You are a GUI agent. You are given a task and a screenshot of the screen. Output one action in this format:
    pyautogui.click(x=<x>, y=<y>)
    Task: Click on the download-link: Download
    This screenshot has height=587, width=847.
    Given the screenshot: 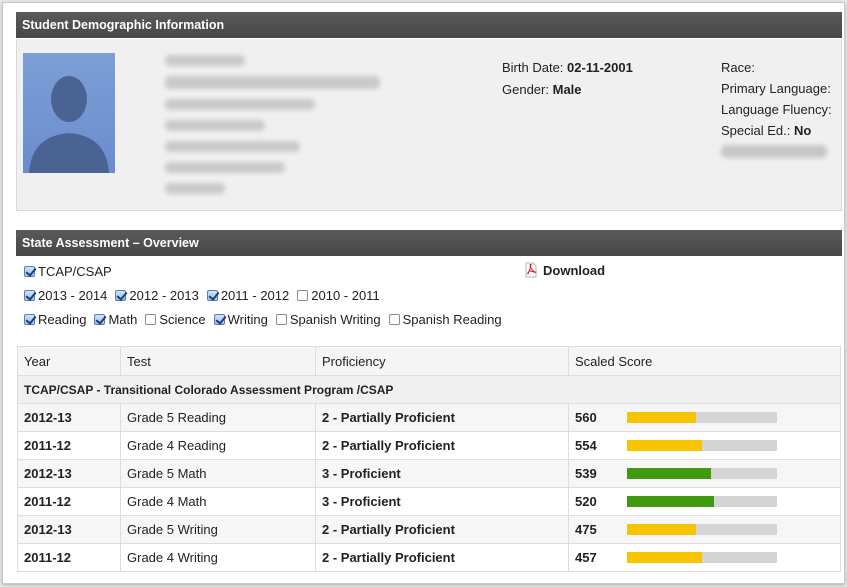 What is the action you would take?
    pyautogui.click(x=564, y=270)
    